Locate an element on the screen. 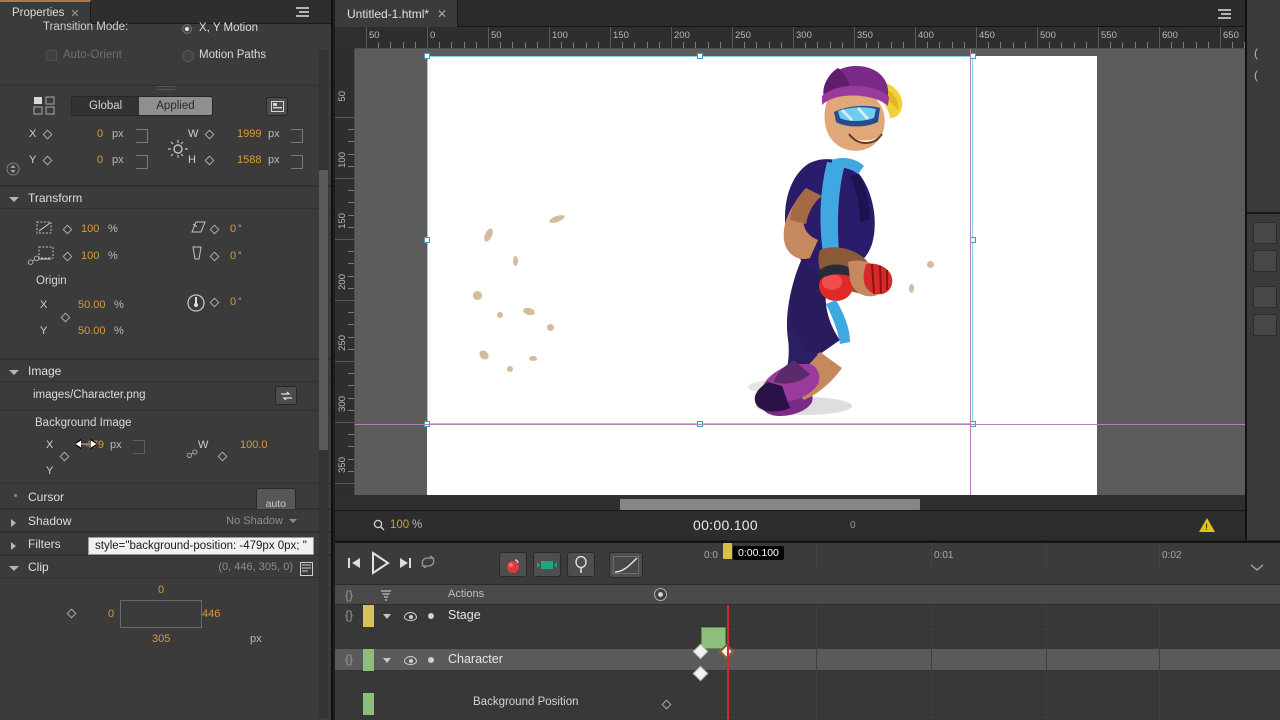 The width and height of the screenshot is (1280, 720). clip-keyframe-icon is located at coordinates (71, 613).